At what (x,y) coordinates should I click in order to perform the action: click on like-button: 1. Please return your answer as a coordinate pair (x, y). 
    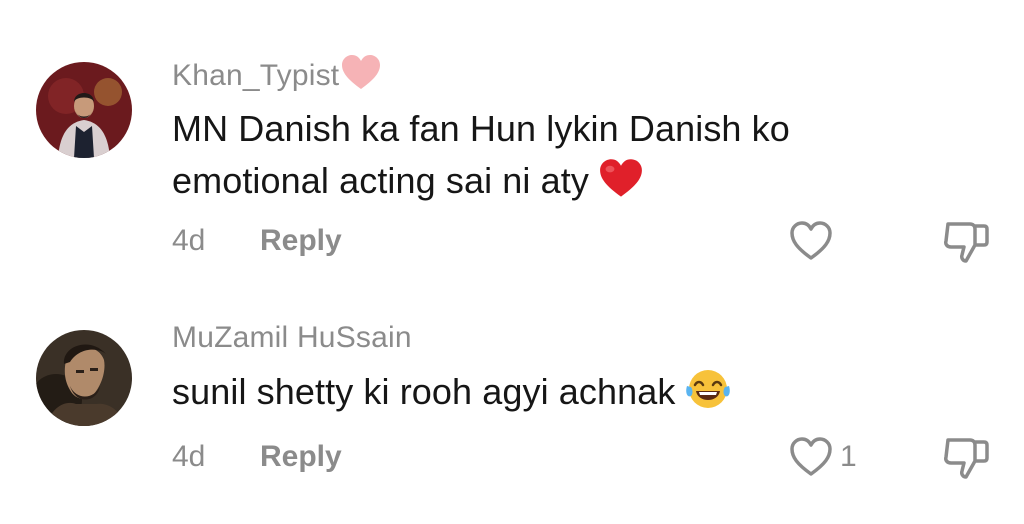
    Looking at the image, I should click on (822, 457).